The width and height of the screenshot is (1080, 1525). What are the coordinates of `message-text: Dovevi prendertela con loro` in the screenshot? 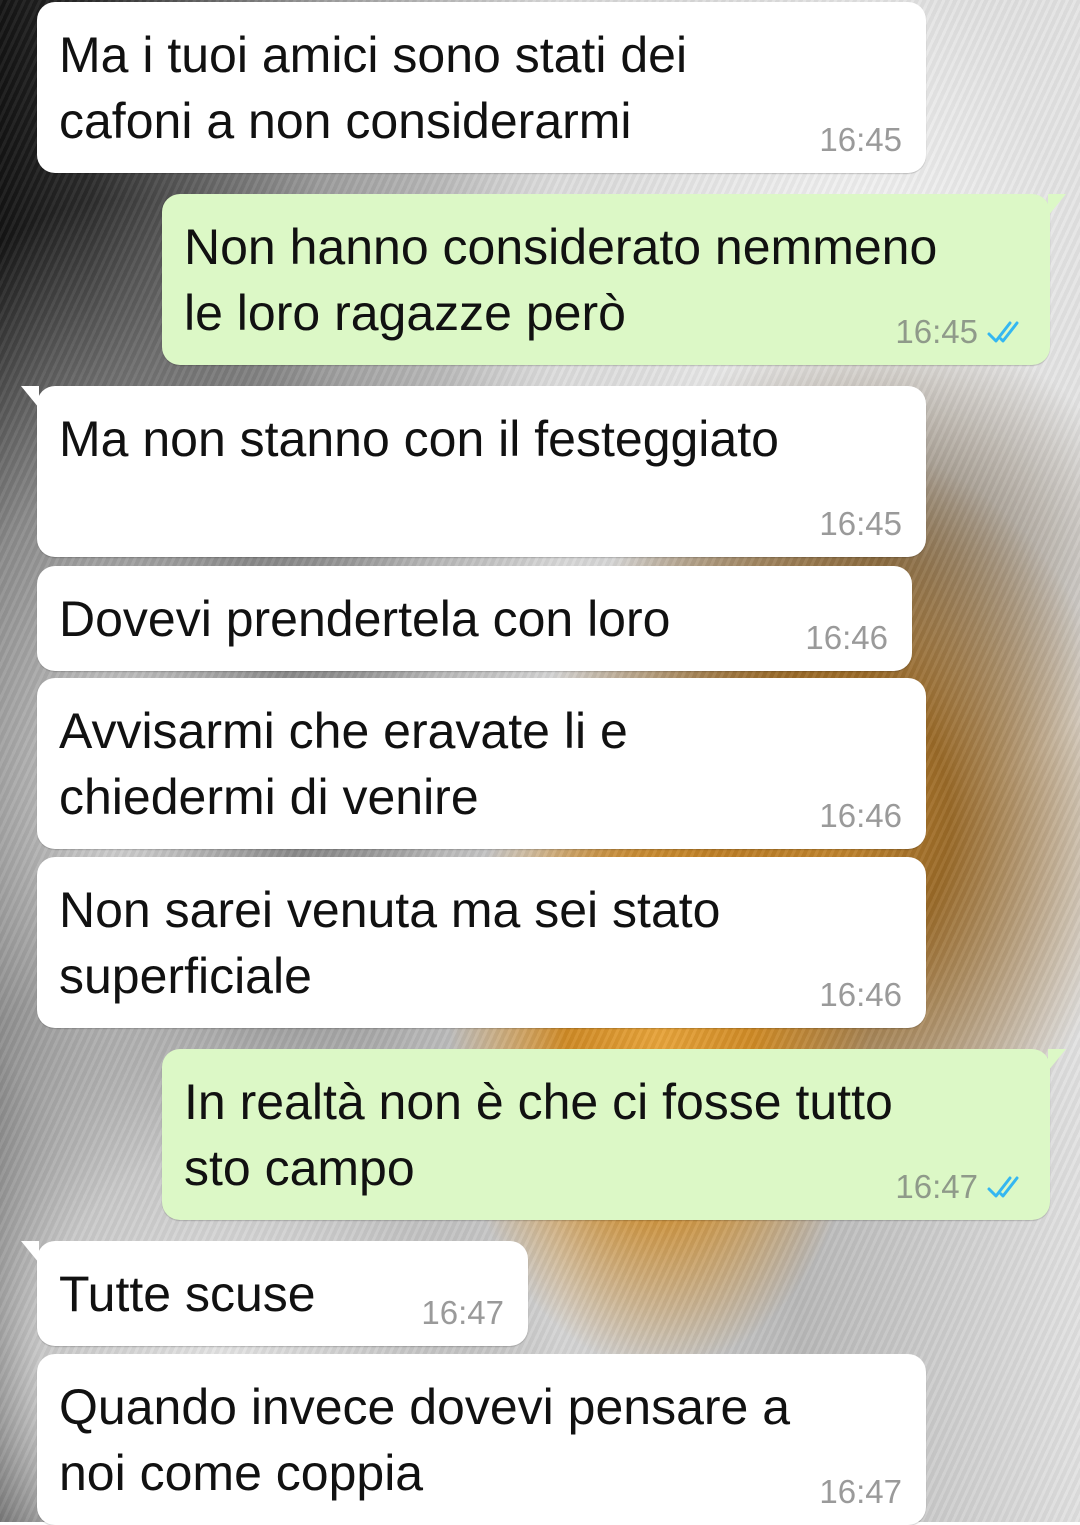 It's located at (365, 619).